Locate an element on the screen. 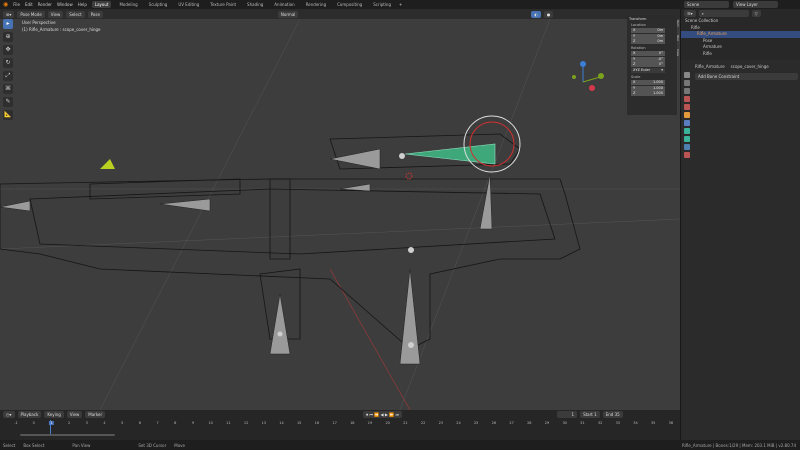 The height and width of the screenshot is (450, 800). tab-shading: Shading is located at coordinates (255, 4).